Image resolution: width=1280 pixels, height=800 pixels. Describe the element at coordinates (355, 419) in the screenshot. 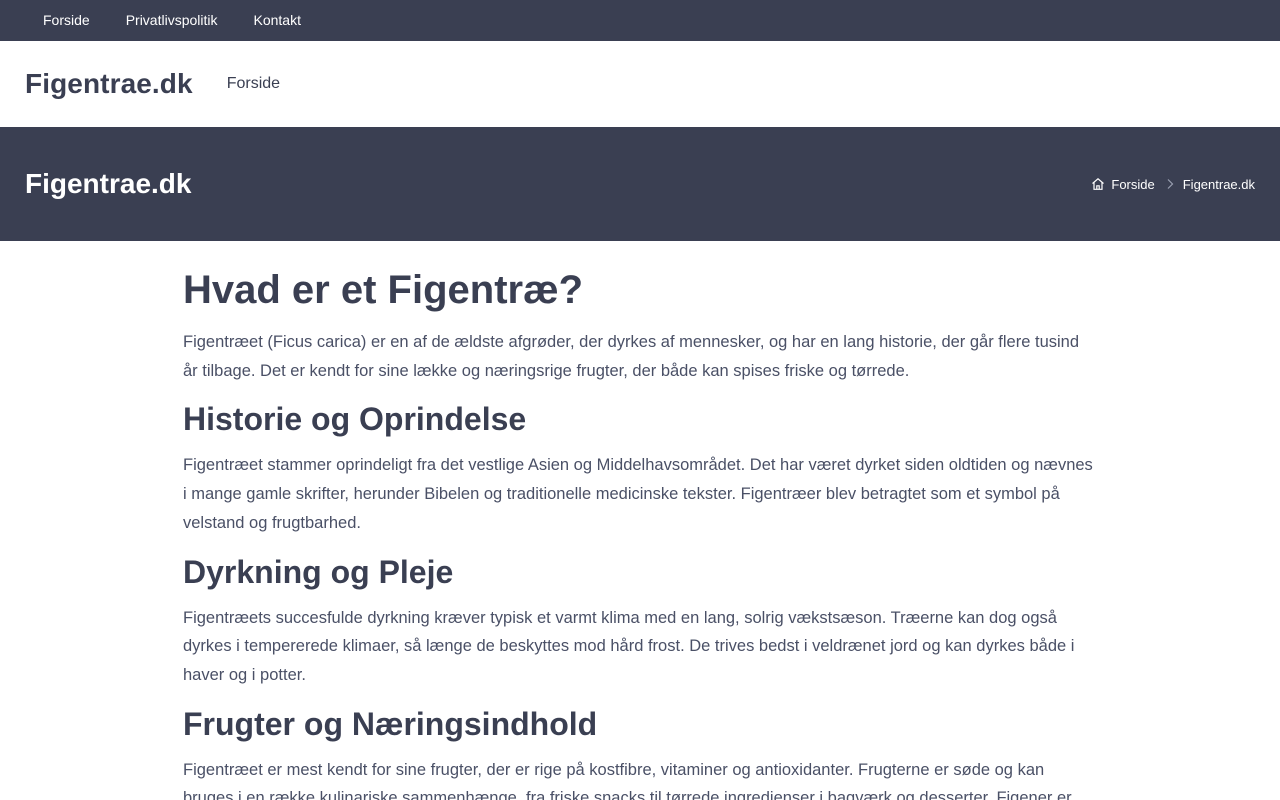

I see `section-heading-historie: Historie og Oprindelse` at that location.